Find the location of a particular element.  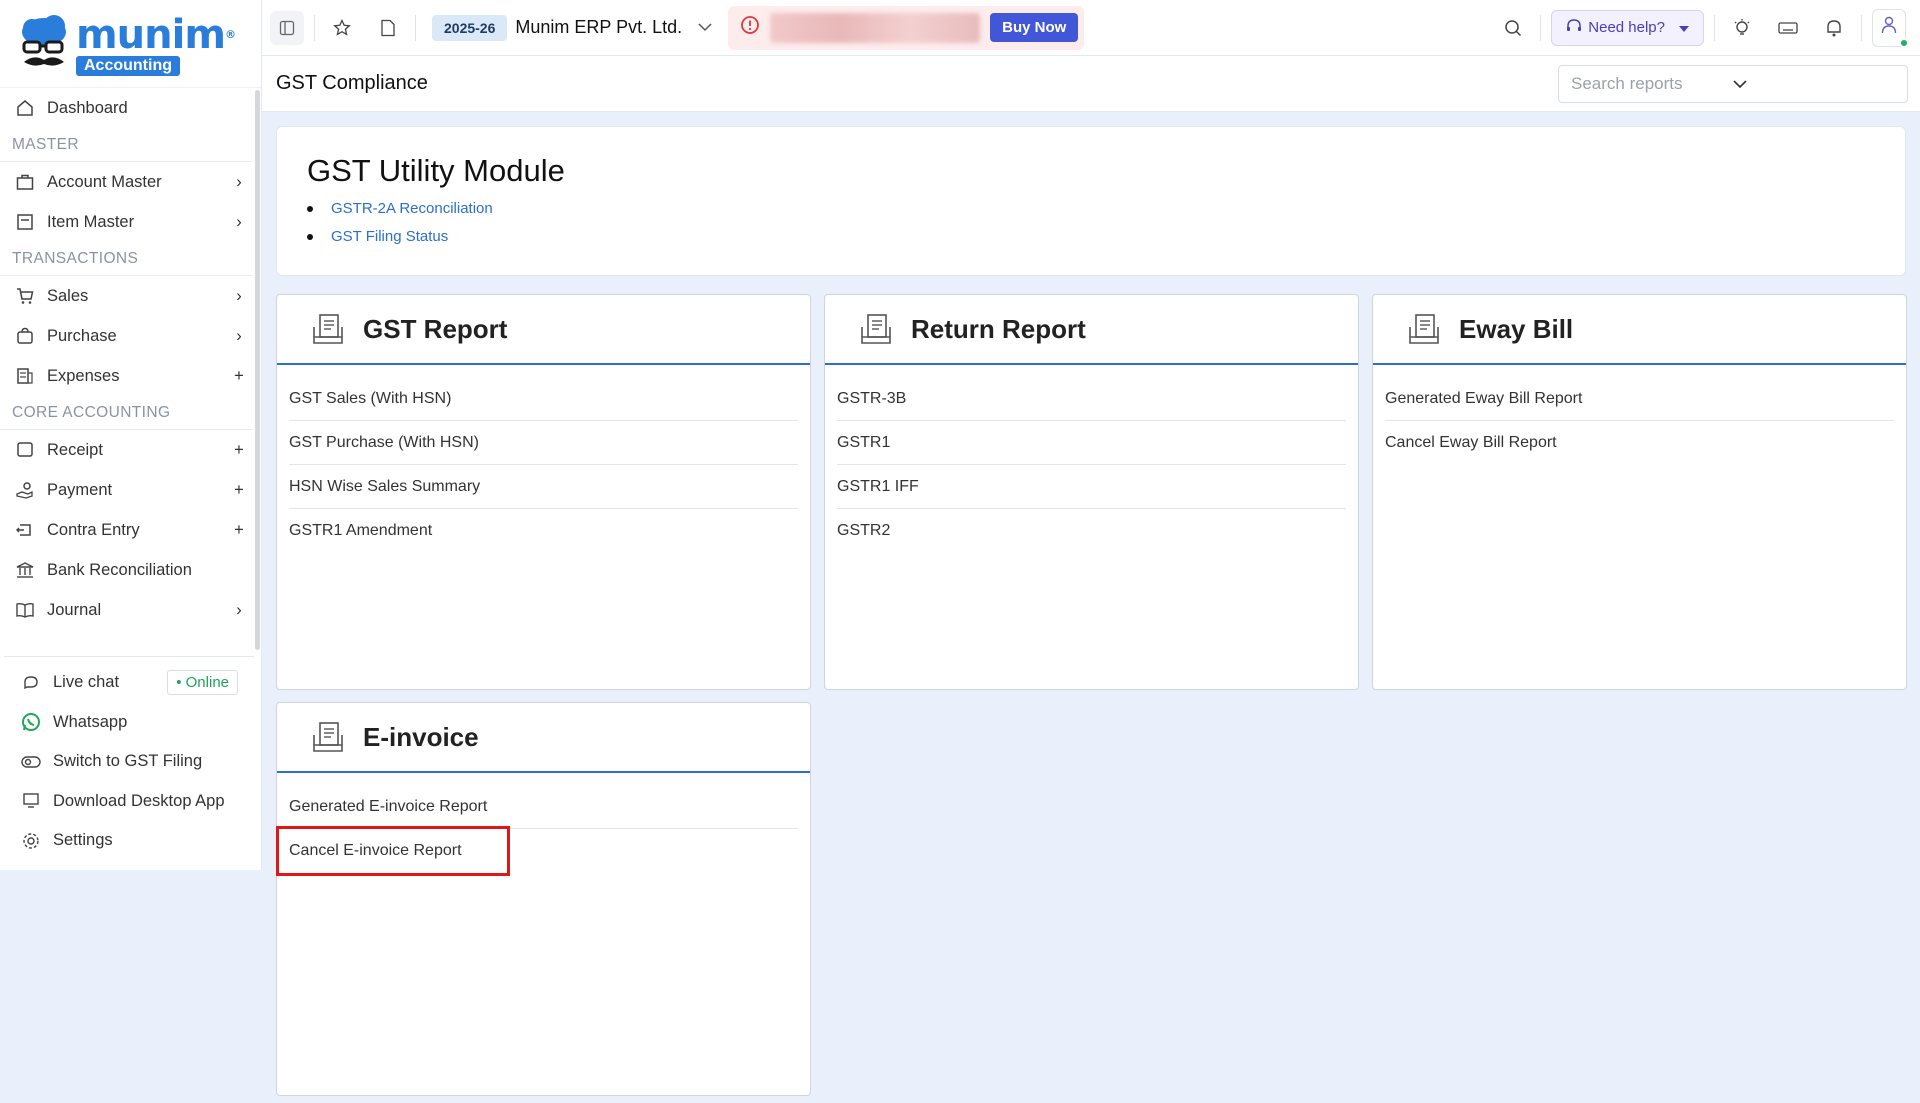

report-link: Generated Eway Bill Report is located at coordinates (1639, 399).